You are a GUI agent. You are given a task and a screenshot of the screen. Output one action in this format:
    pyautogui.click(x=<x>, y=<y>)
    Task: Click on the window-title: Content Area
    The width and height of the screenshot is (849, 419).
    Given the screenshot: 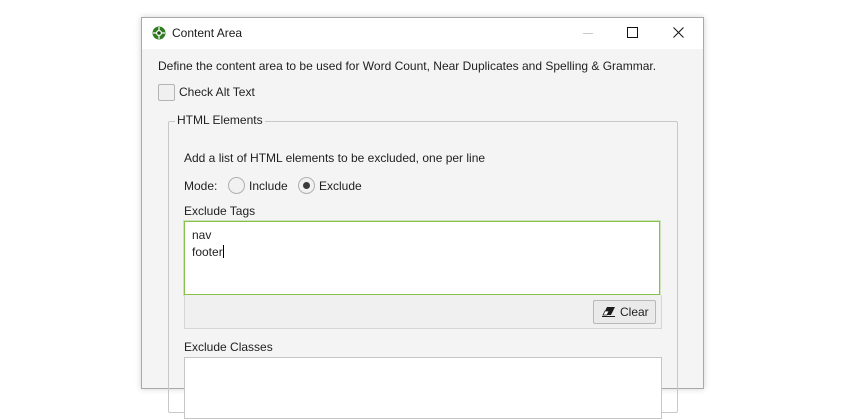 What is the action you would take?
    pyautogui.click(x=207, y=33)
    